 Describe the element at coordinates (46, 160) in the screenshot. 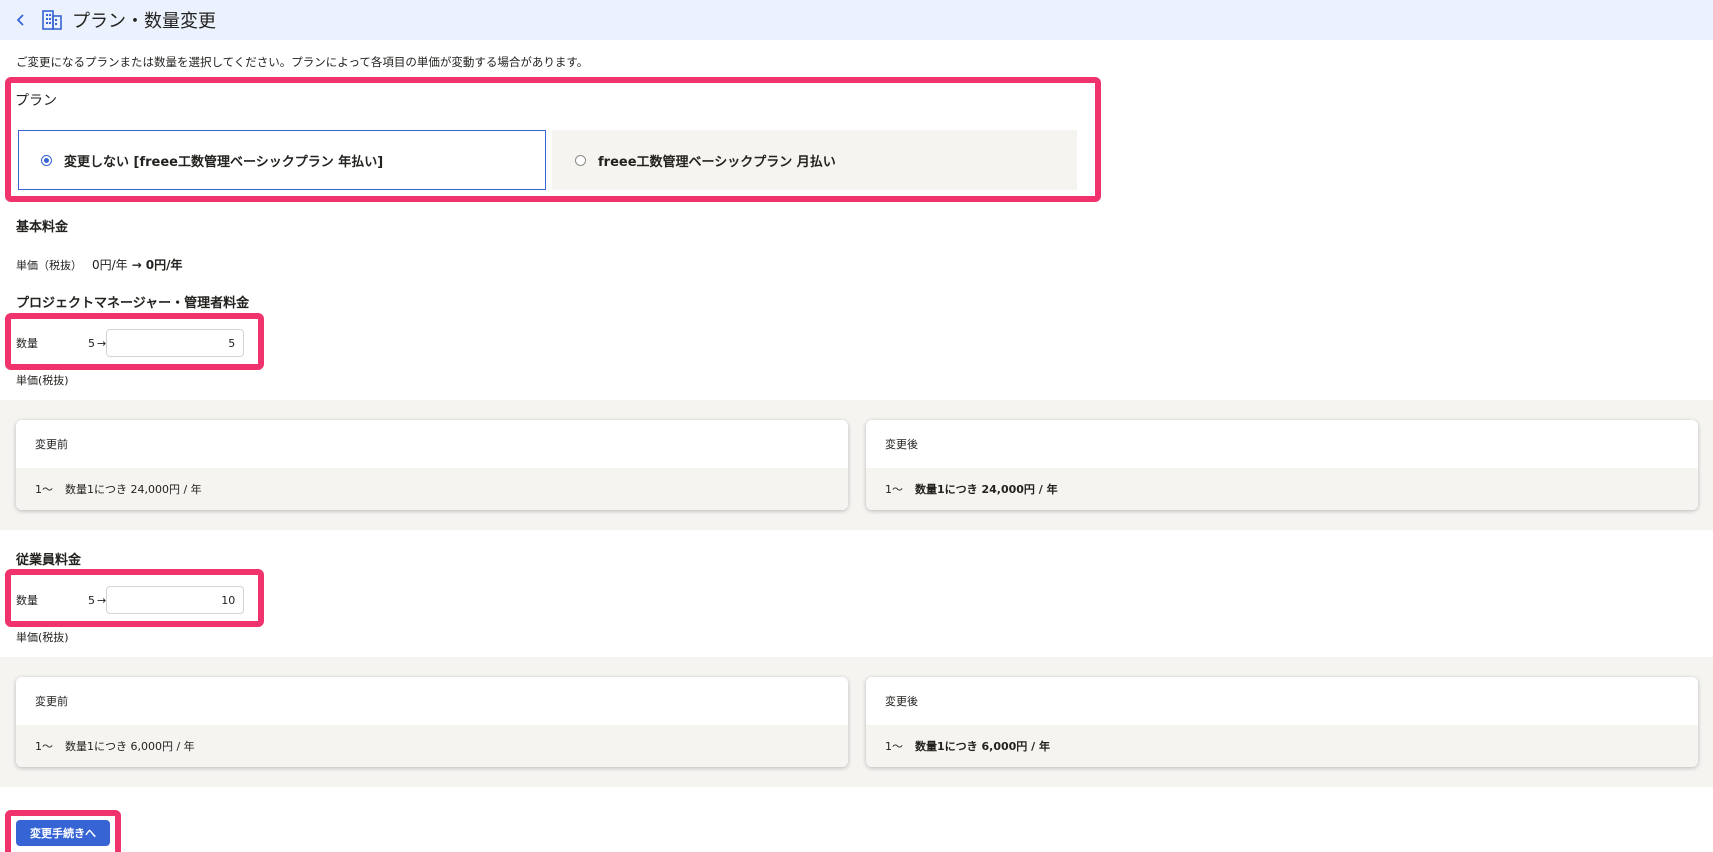

I see `radio-selected-icon` at that location.